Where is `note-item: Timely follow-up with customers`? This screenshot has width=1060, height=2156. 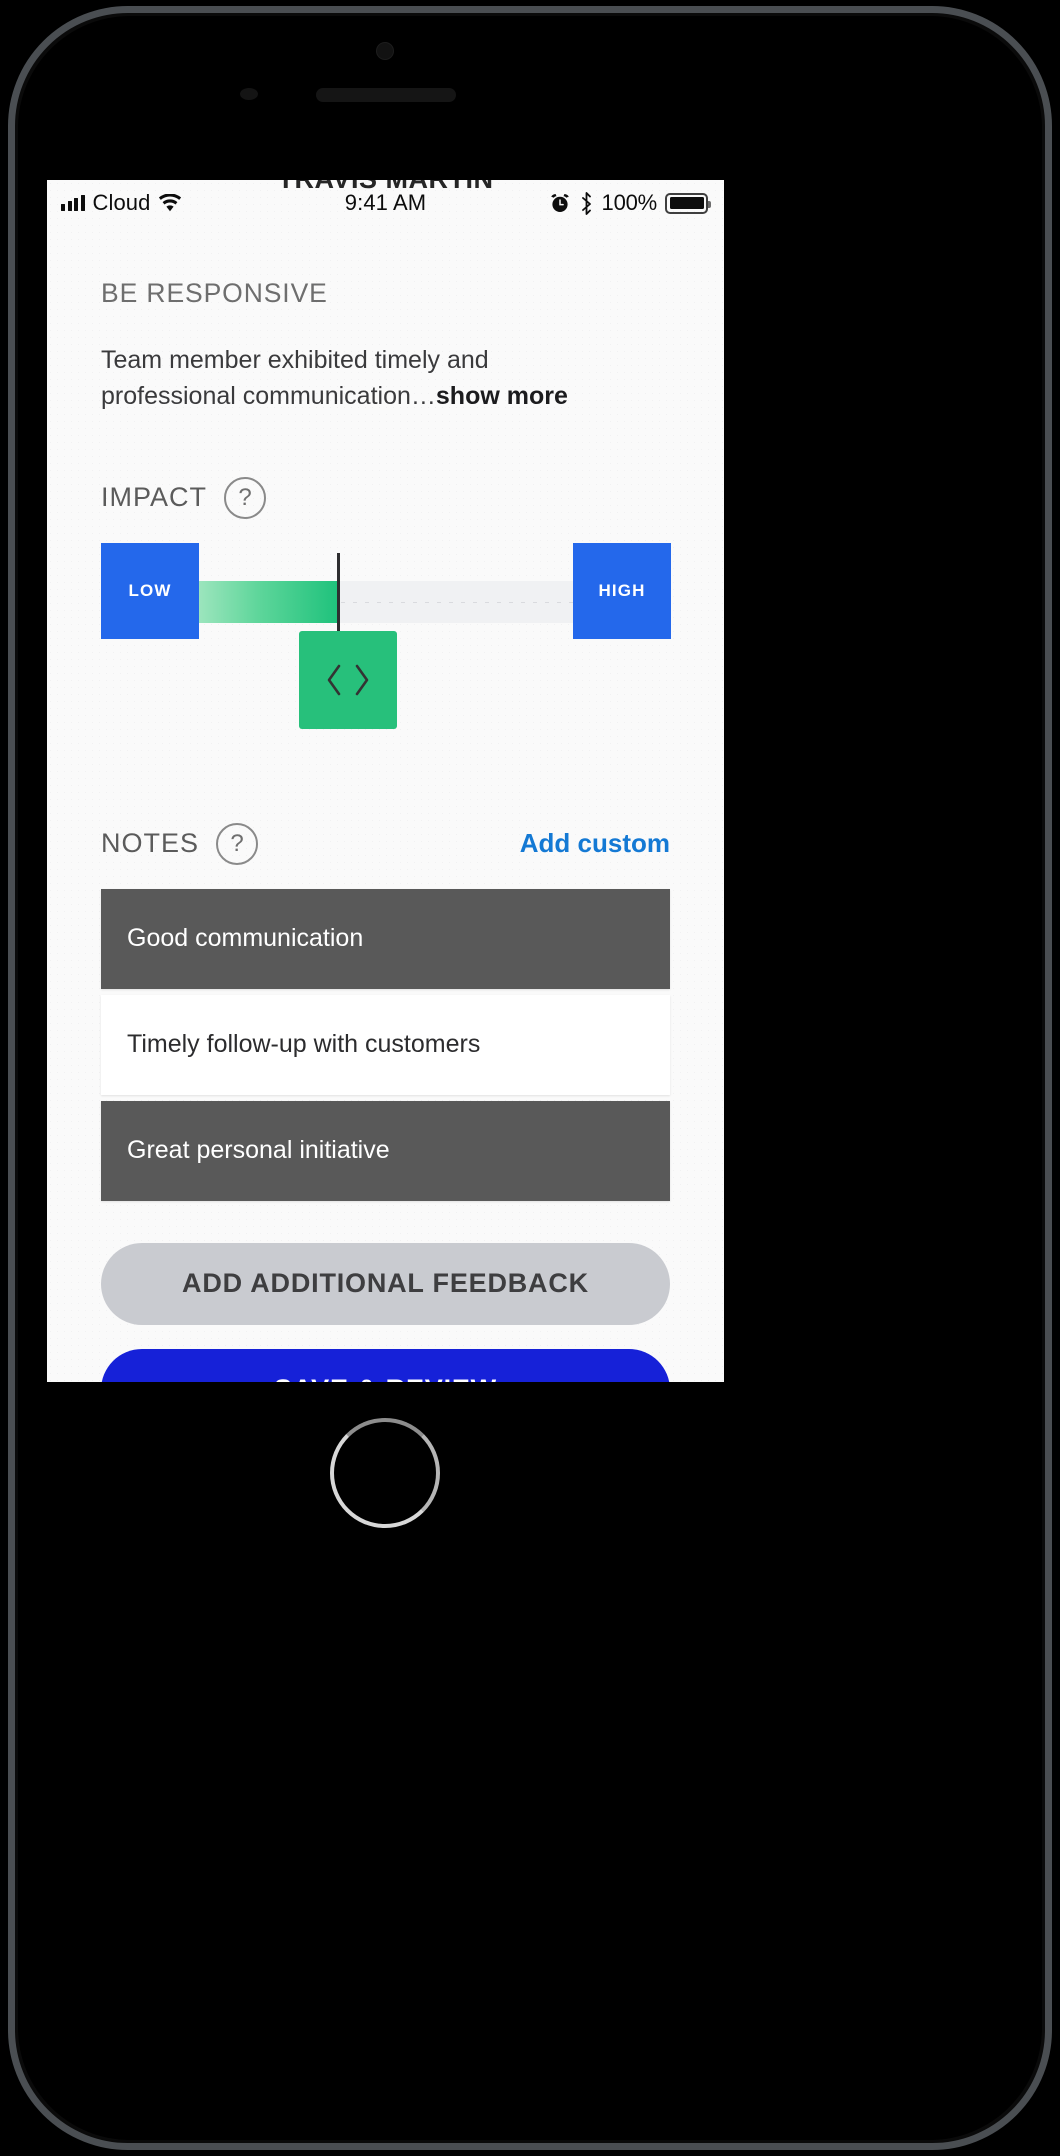 note-item: Timely follow-up with customers is located at coordinates (385, 1044).